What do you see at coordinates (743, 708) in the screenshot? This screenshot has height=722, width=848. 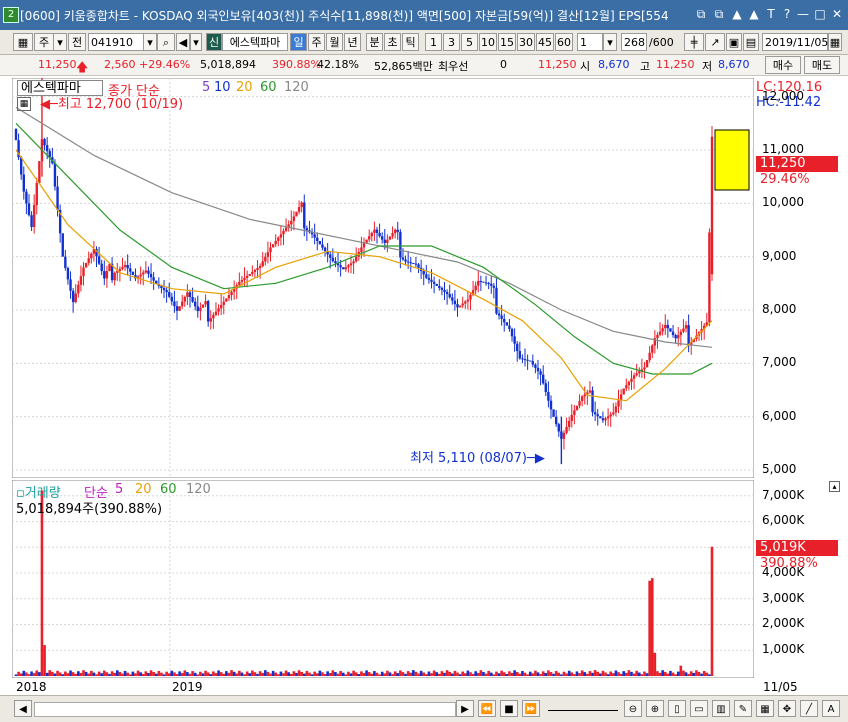 I see `pen-icon: ✎` at bounding box center [743, 708].